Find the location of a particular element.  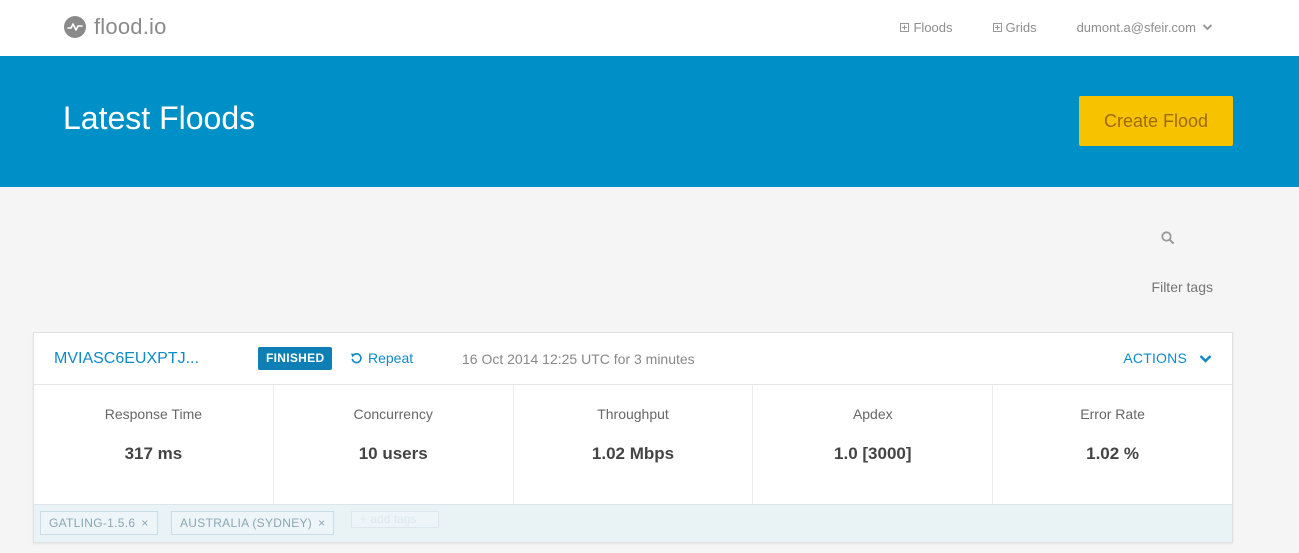

nav-link-grids: Grids is located at coordinates (1014, 27).